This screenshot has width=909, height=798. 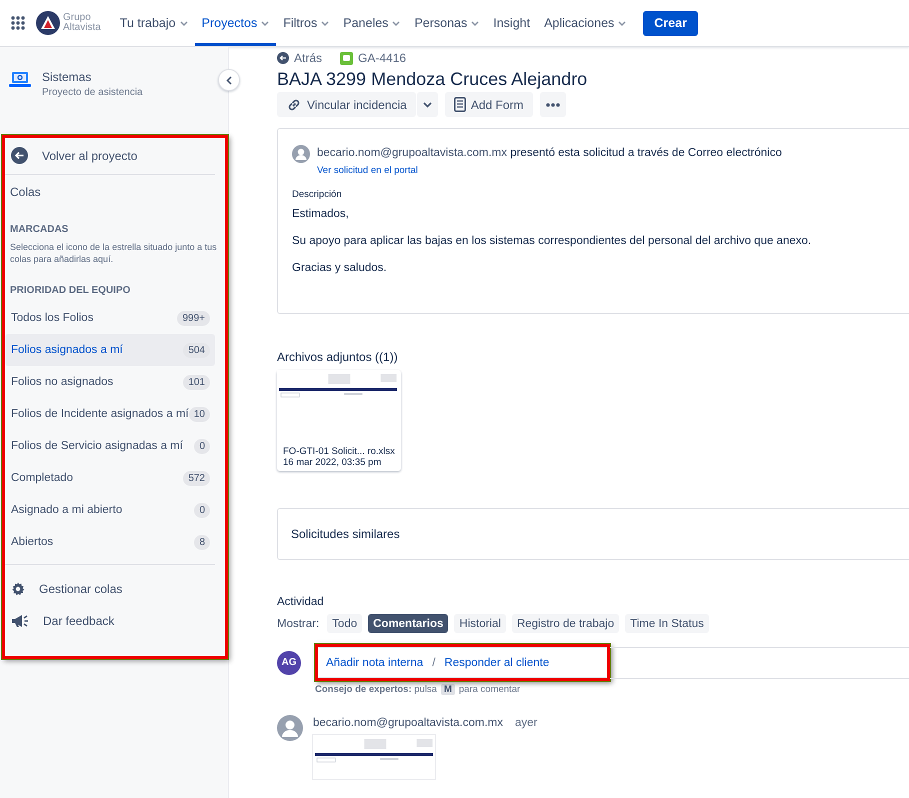 What do you see at coordinates (321, 214) in the screenshot?
I see `description-text: Estimados,` at bounding box center [321, 214].